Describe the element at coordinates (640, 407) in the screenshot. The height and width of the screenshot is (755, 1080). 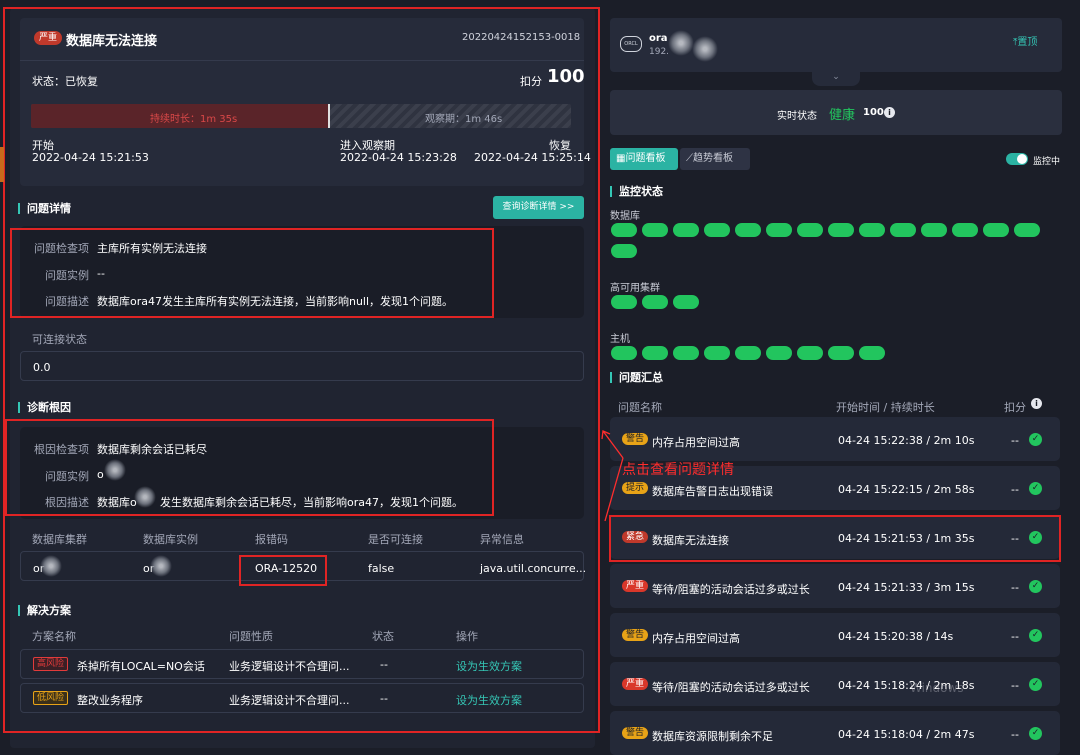
I see `summary-header-name: 问题名称` at that location.